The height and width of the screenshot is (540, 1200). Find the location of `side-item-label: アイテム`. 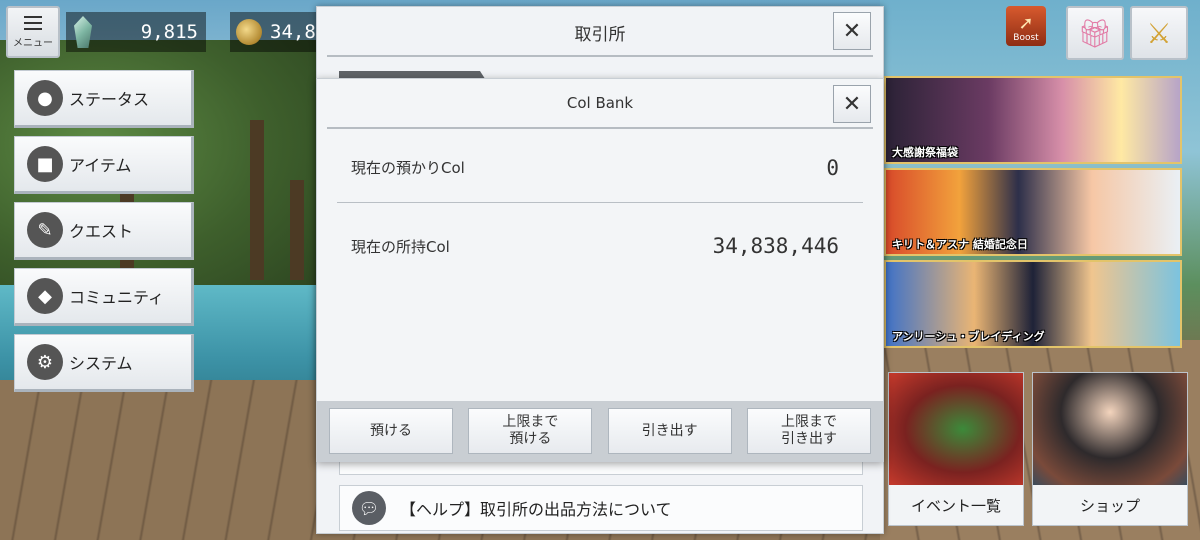

side-item-label: アイテム is located at coordinates (100, 165).